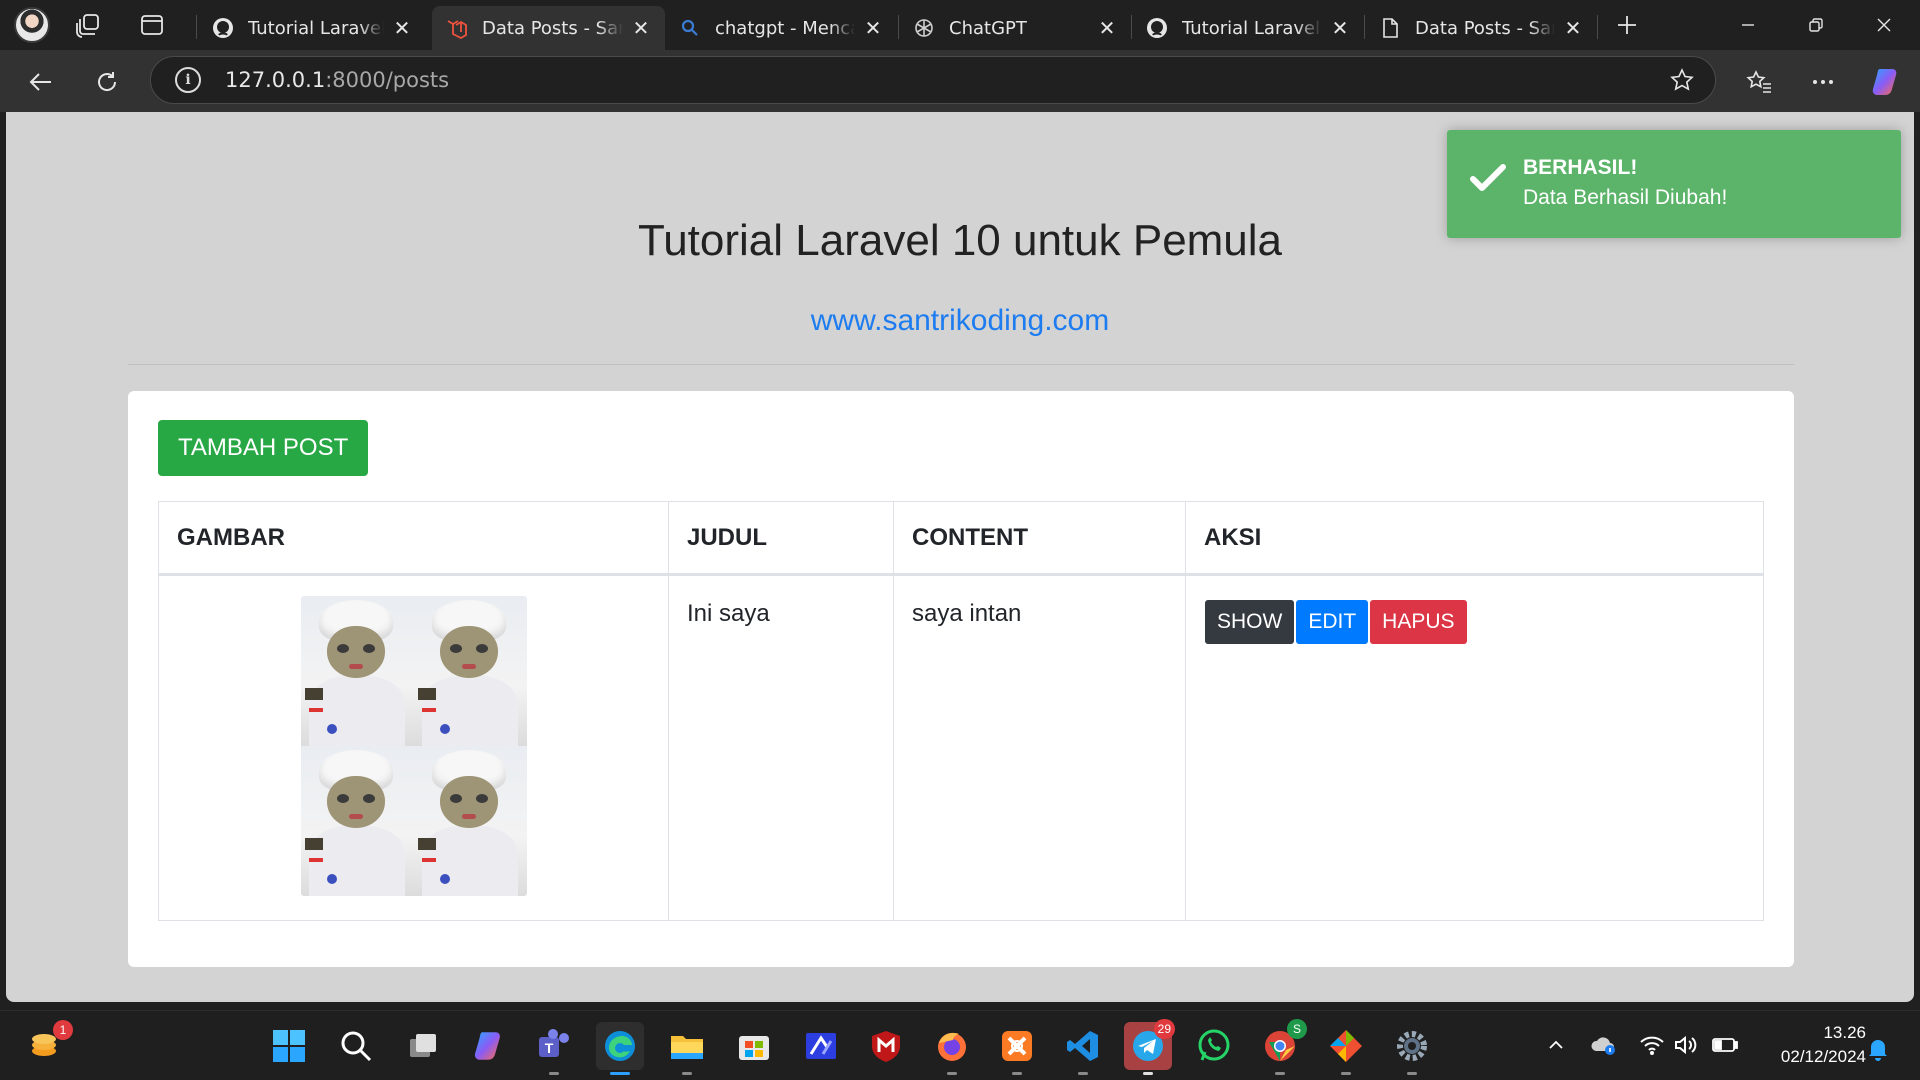 The width and height of the screenshot is (1920, 1080). Describe the element at coordinates (1884, 25) in the screenshot. I see `close-window-button` at that location.